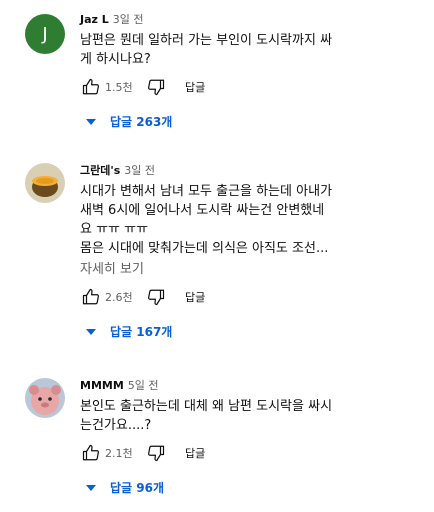 The width and height of the screenshot is (434, 512). What do you see at coordinates (102, 385) in the screenshot?
I see `author-name: MMMM` at bounding box center [102, 385].